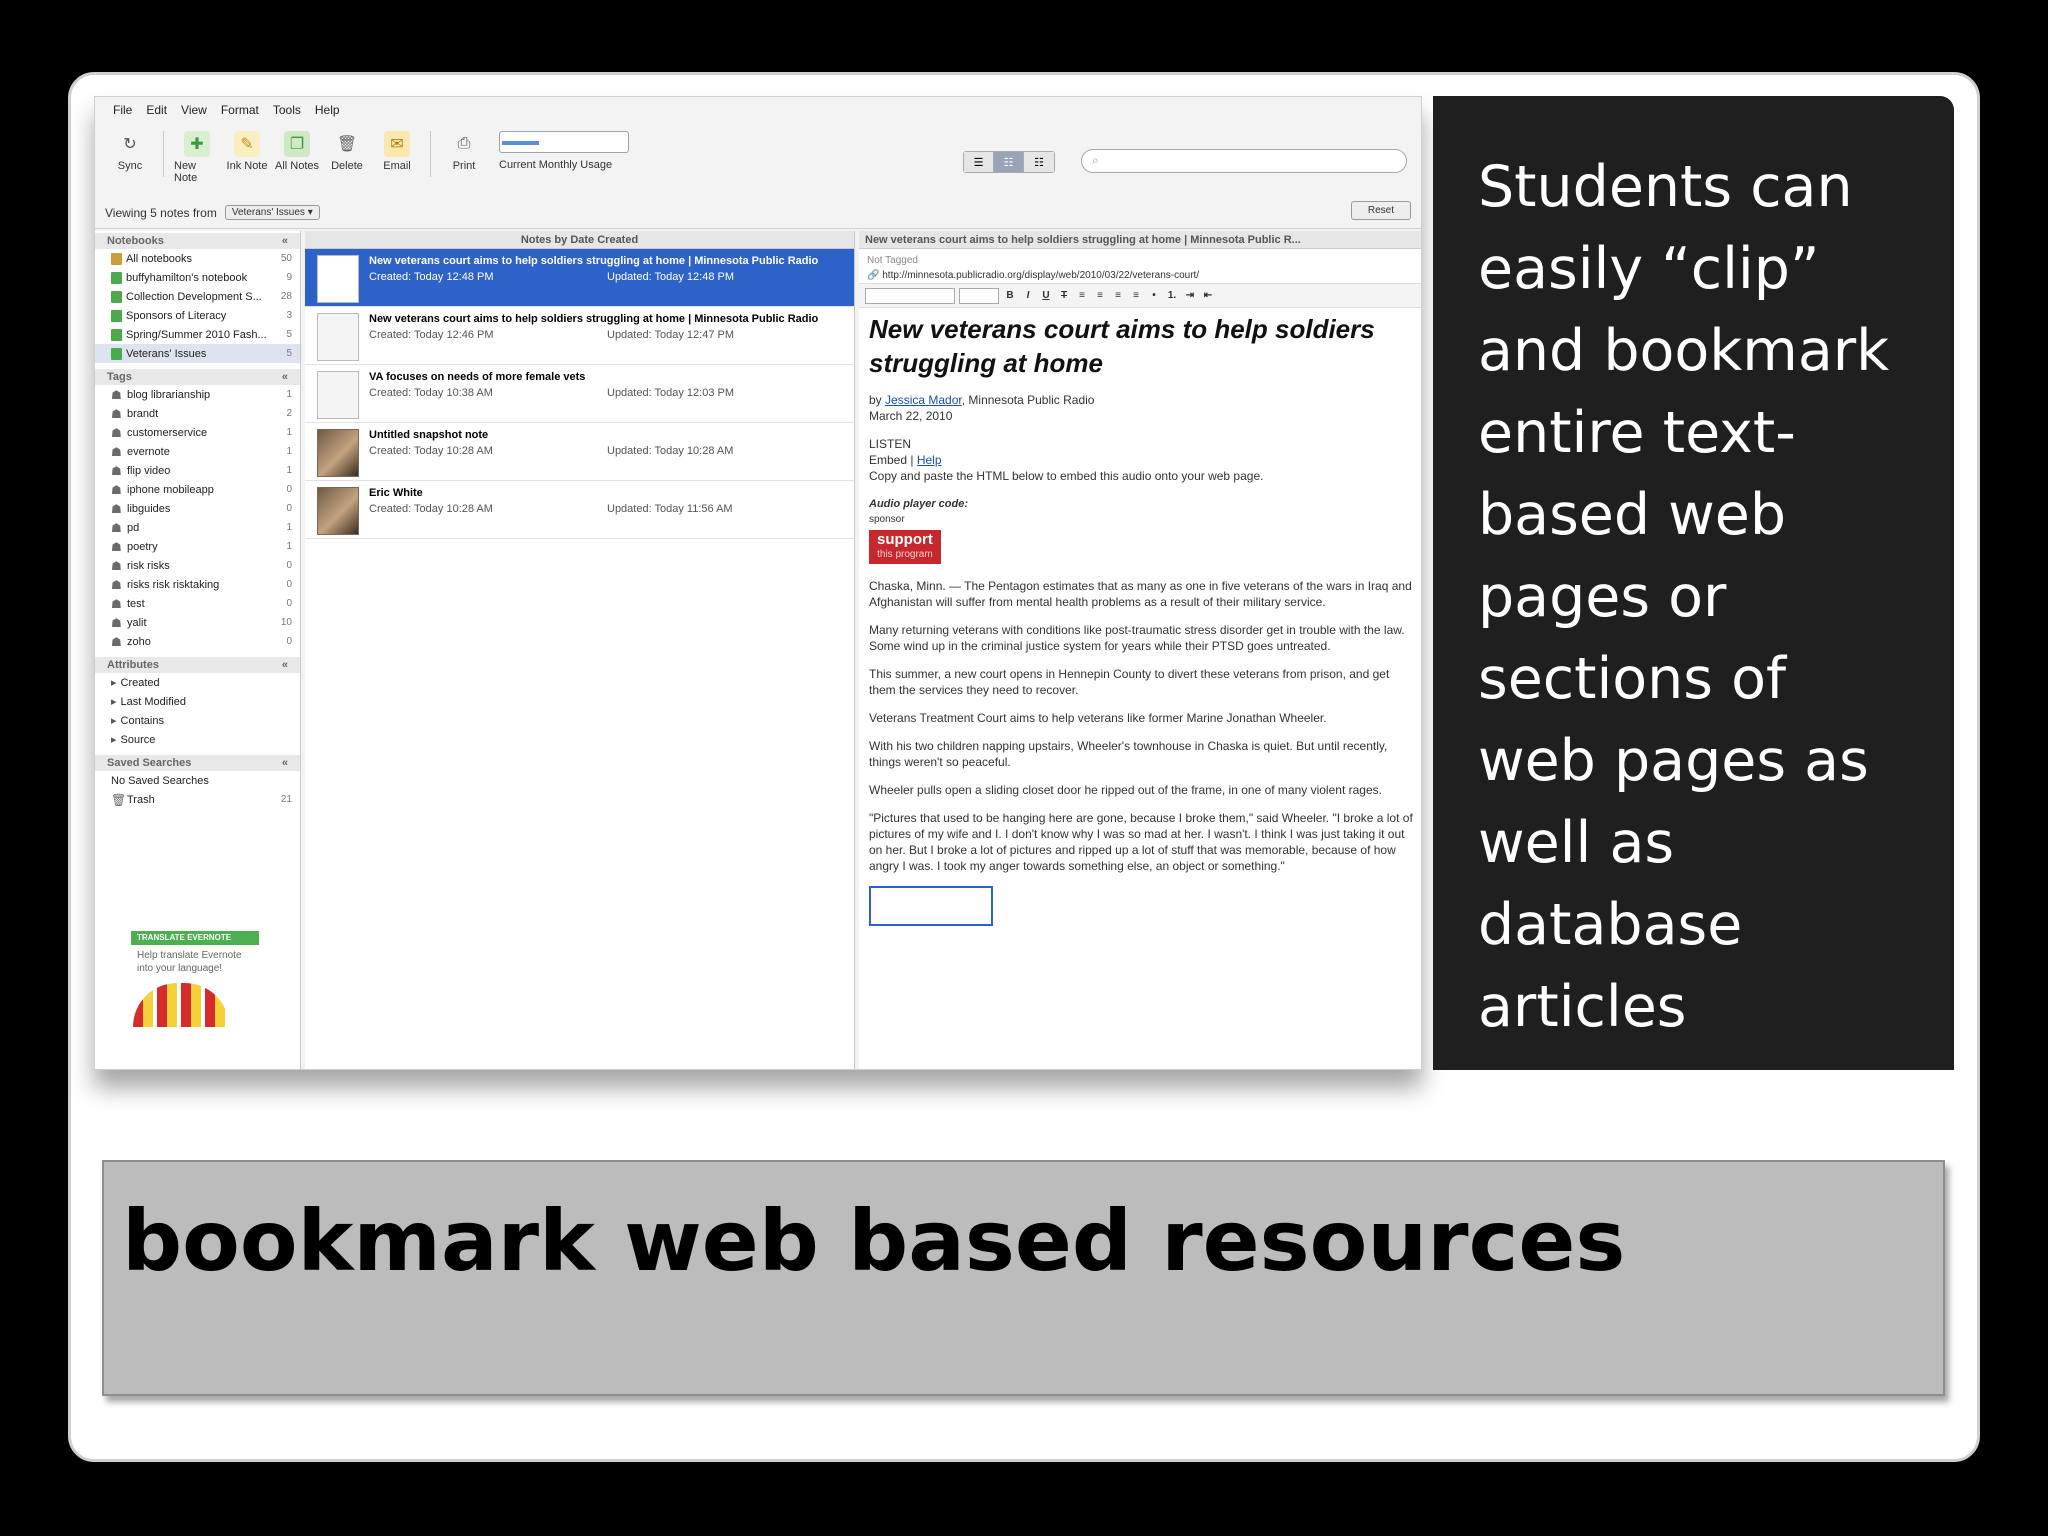 Image resolution: width=2048 pixels, height=1536 pixels. Describe the element at coordinates (197, 353) in the screenshot. I see `sidebar-notebook-selected: Veterans' Issues 5` at that location.